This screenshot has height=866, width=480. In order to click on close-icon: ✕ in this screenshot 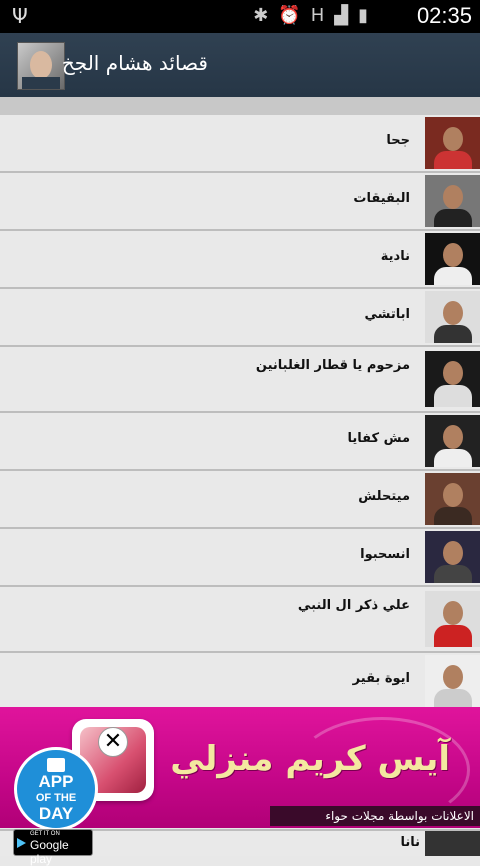, I will do `click(113, 742)`.